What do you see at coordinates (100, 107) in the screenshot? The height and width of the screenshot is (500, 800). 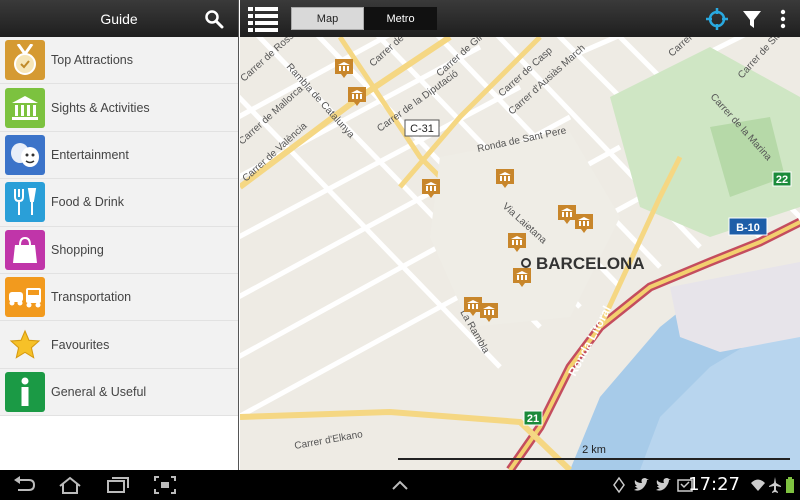 I see `menu-item-label: Sights & Activities` at bounding box center [100, 107].